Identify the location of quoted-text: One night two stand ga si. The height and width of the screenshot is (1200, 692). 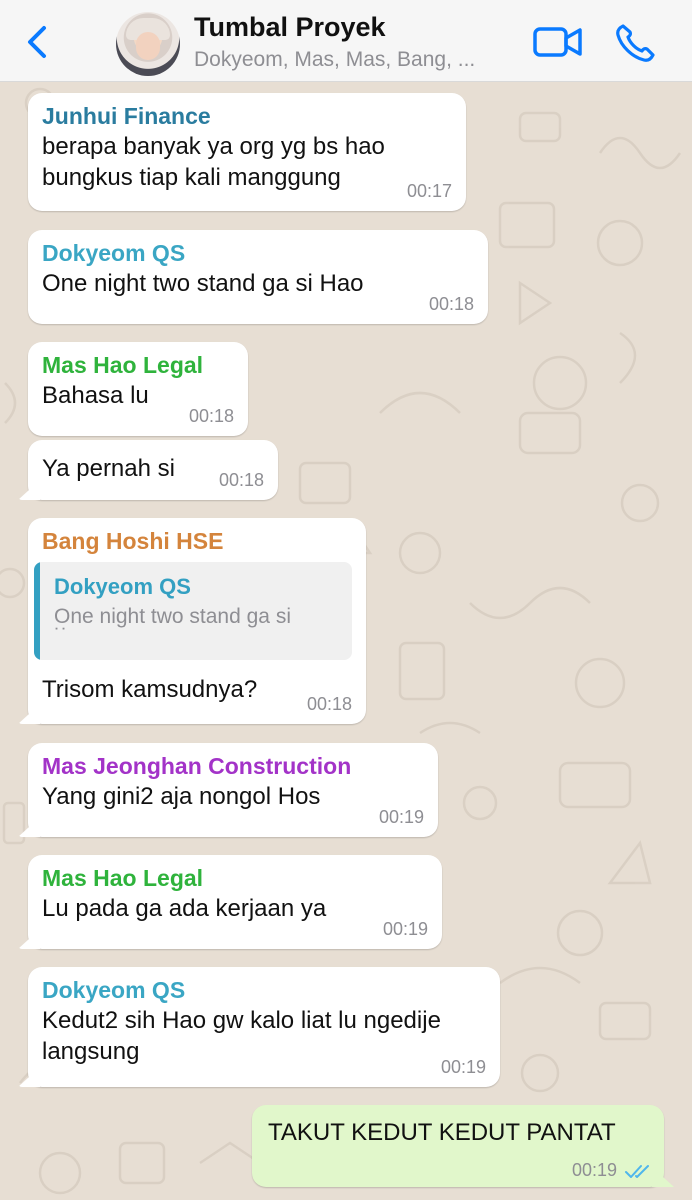
(172, 616).